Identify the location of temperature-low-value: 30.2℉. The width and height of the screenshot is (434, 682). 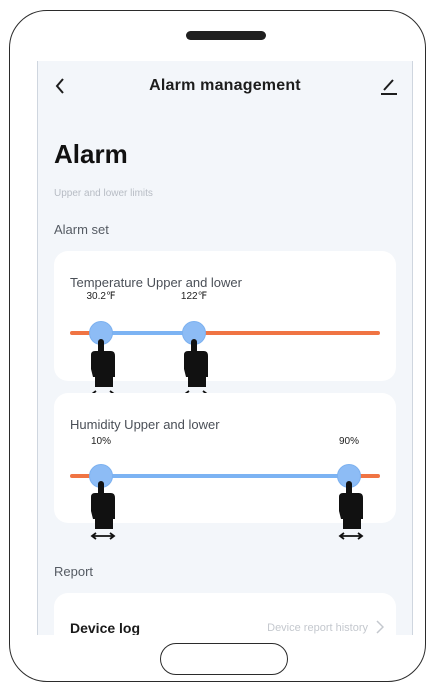
(101, 296).